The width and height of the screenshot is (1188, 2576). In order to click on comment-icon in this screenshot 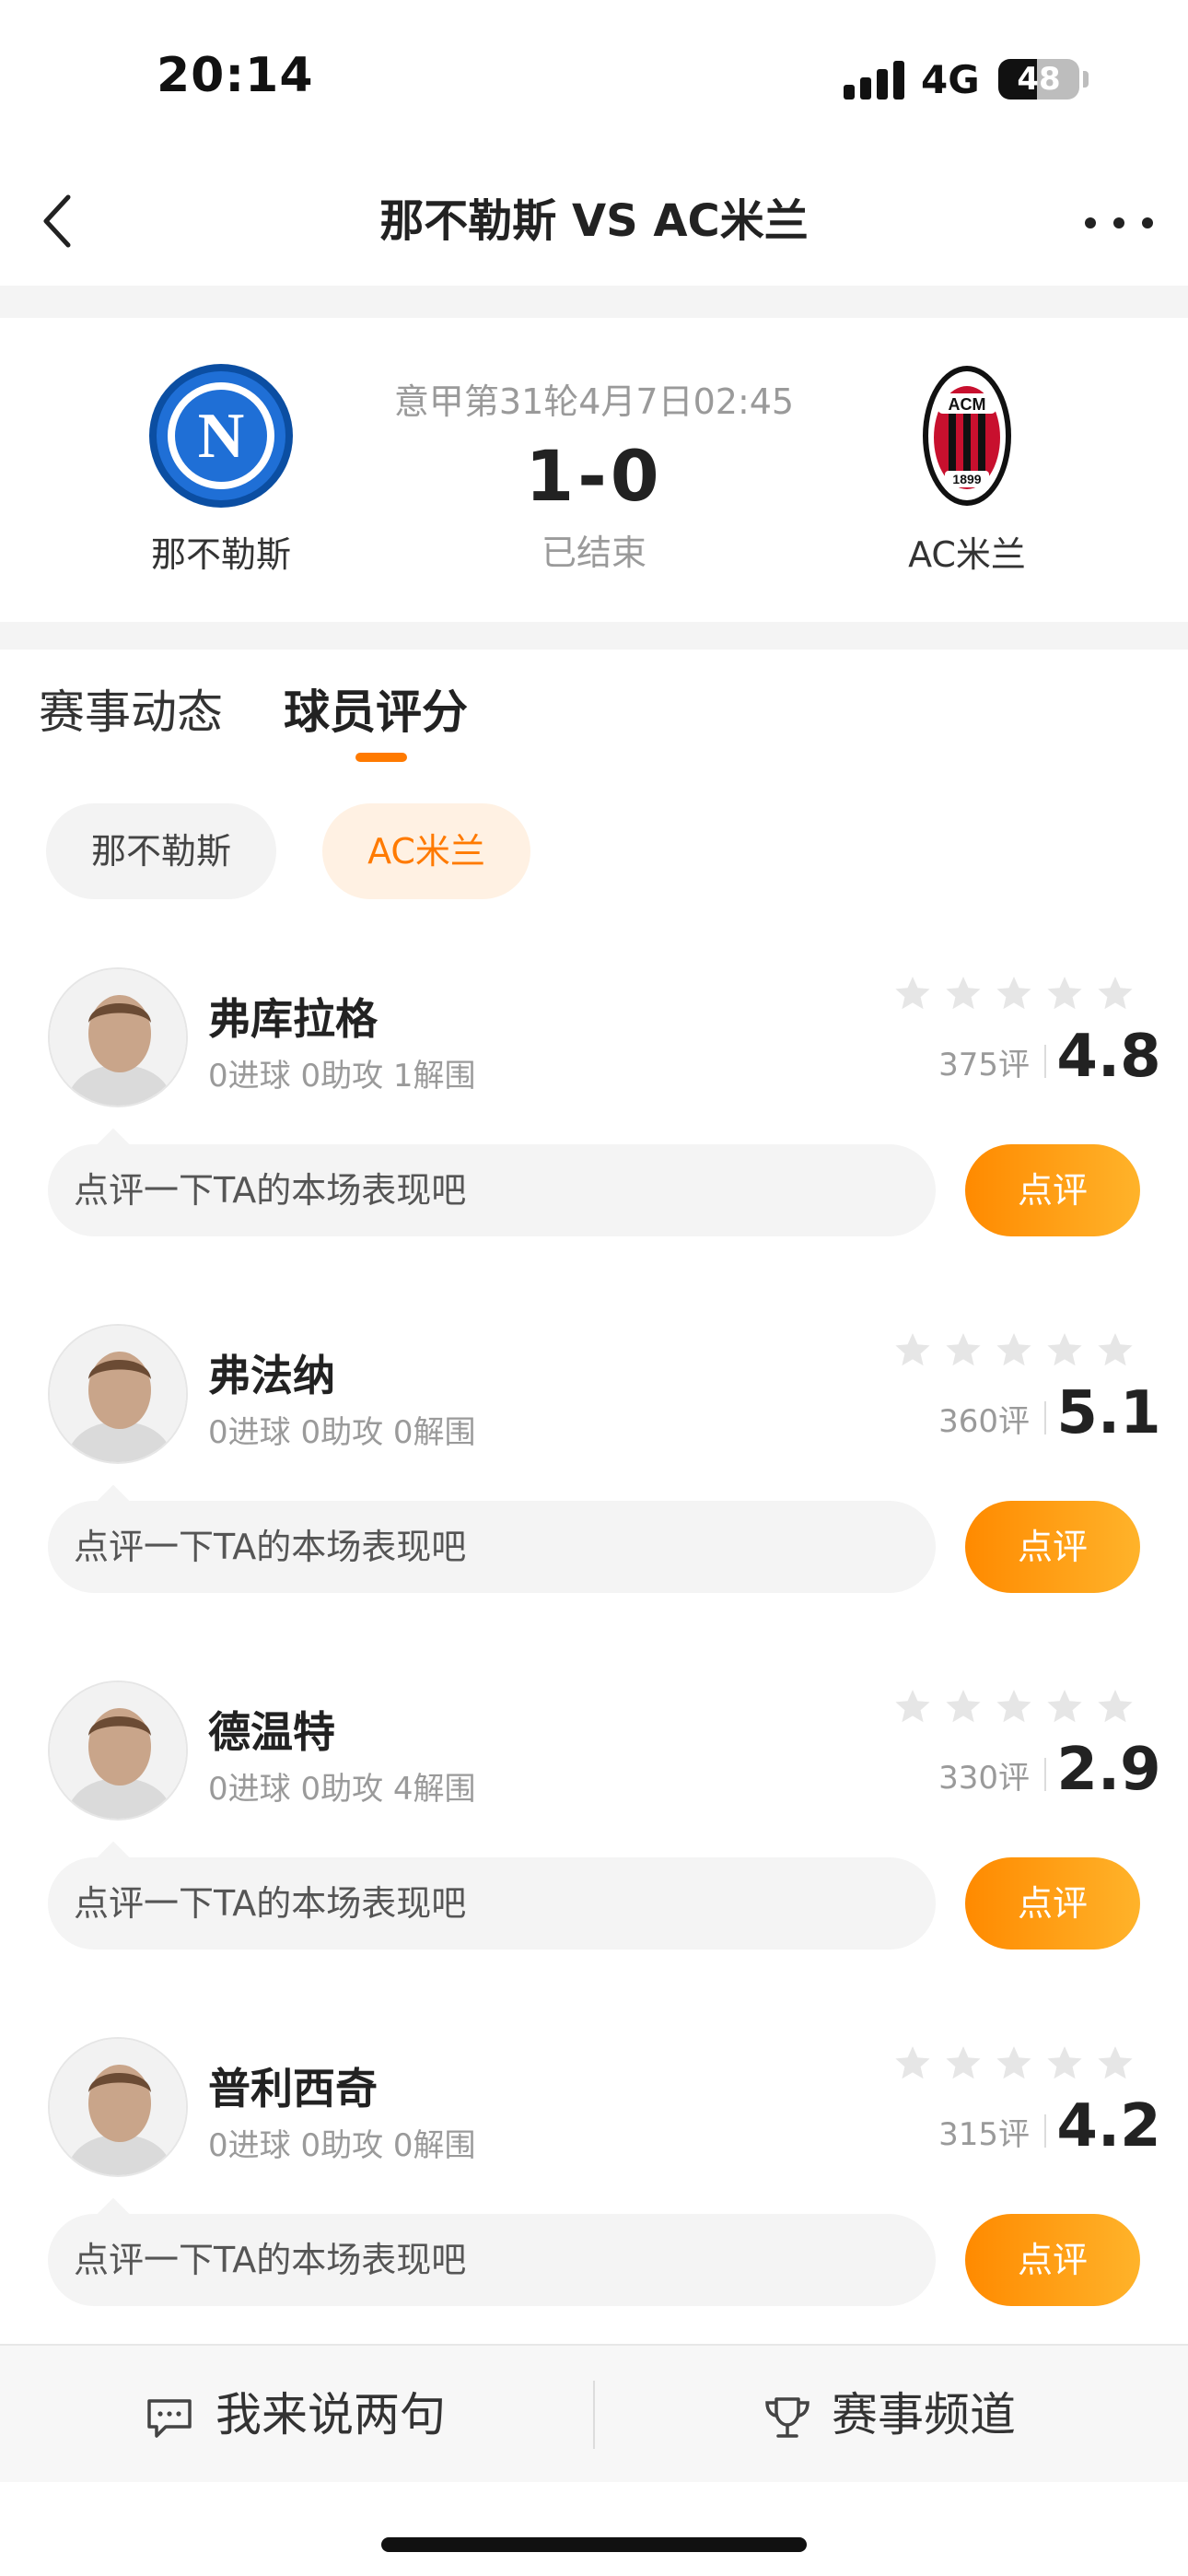, I will do `click(169, 2418)`.